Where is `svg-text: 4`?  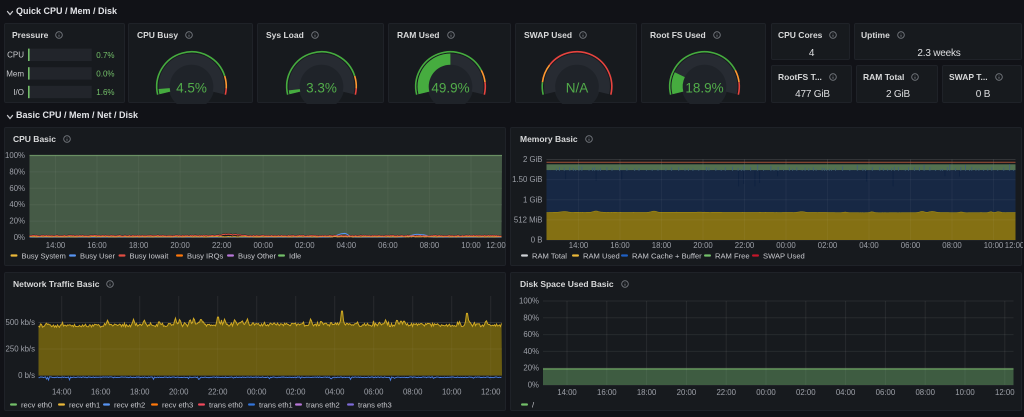 svg-text: 4 is located at coordinates (812, 53).